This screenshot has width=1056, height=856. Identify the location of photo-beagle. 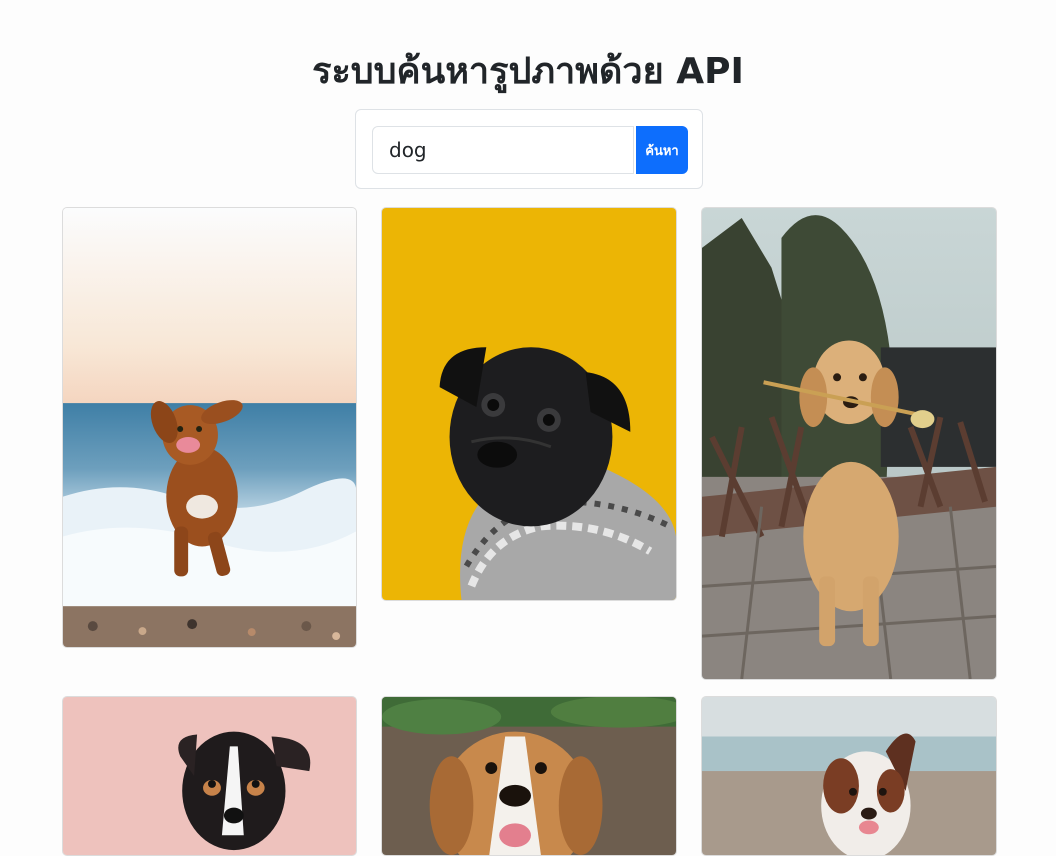
(529, 776).